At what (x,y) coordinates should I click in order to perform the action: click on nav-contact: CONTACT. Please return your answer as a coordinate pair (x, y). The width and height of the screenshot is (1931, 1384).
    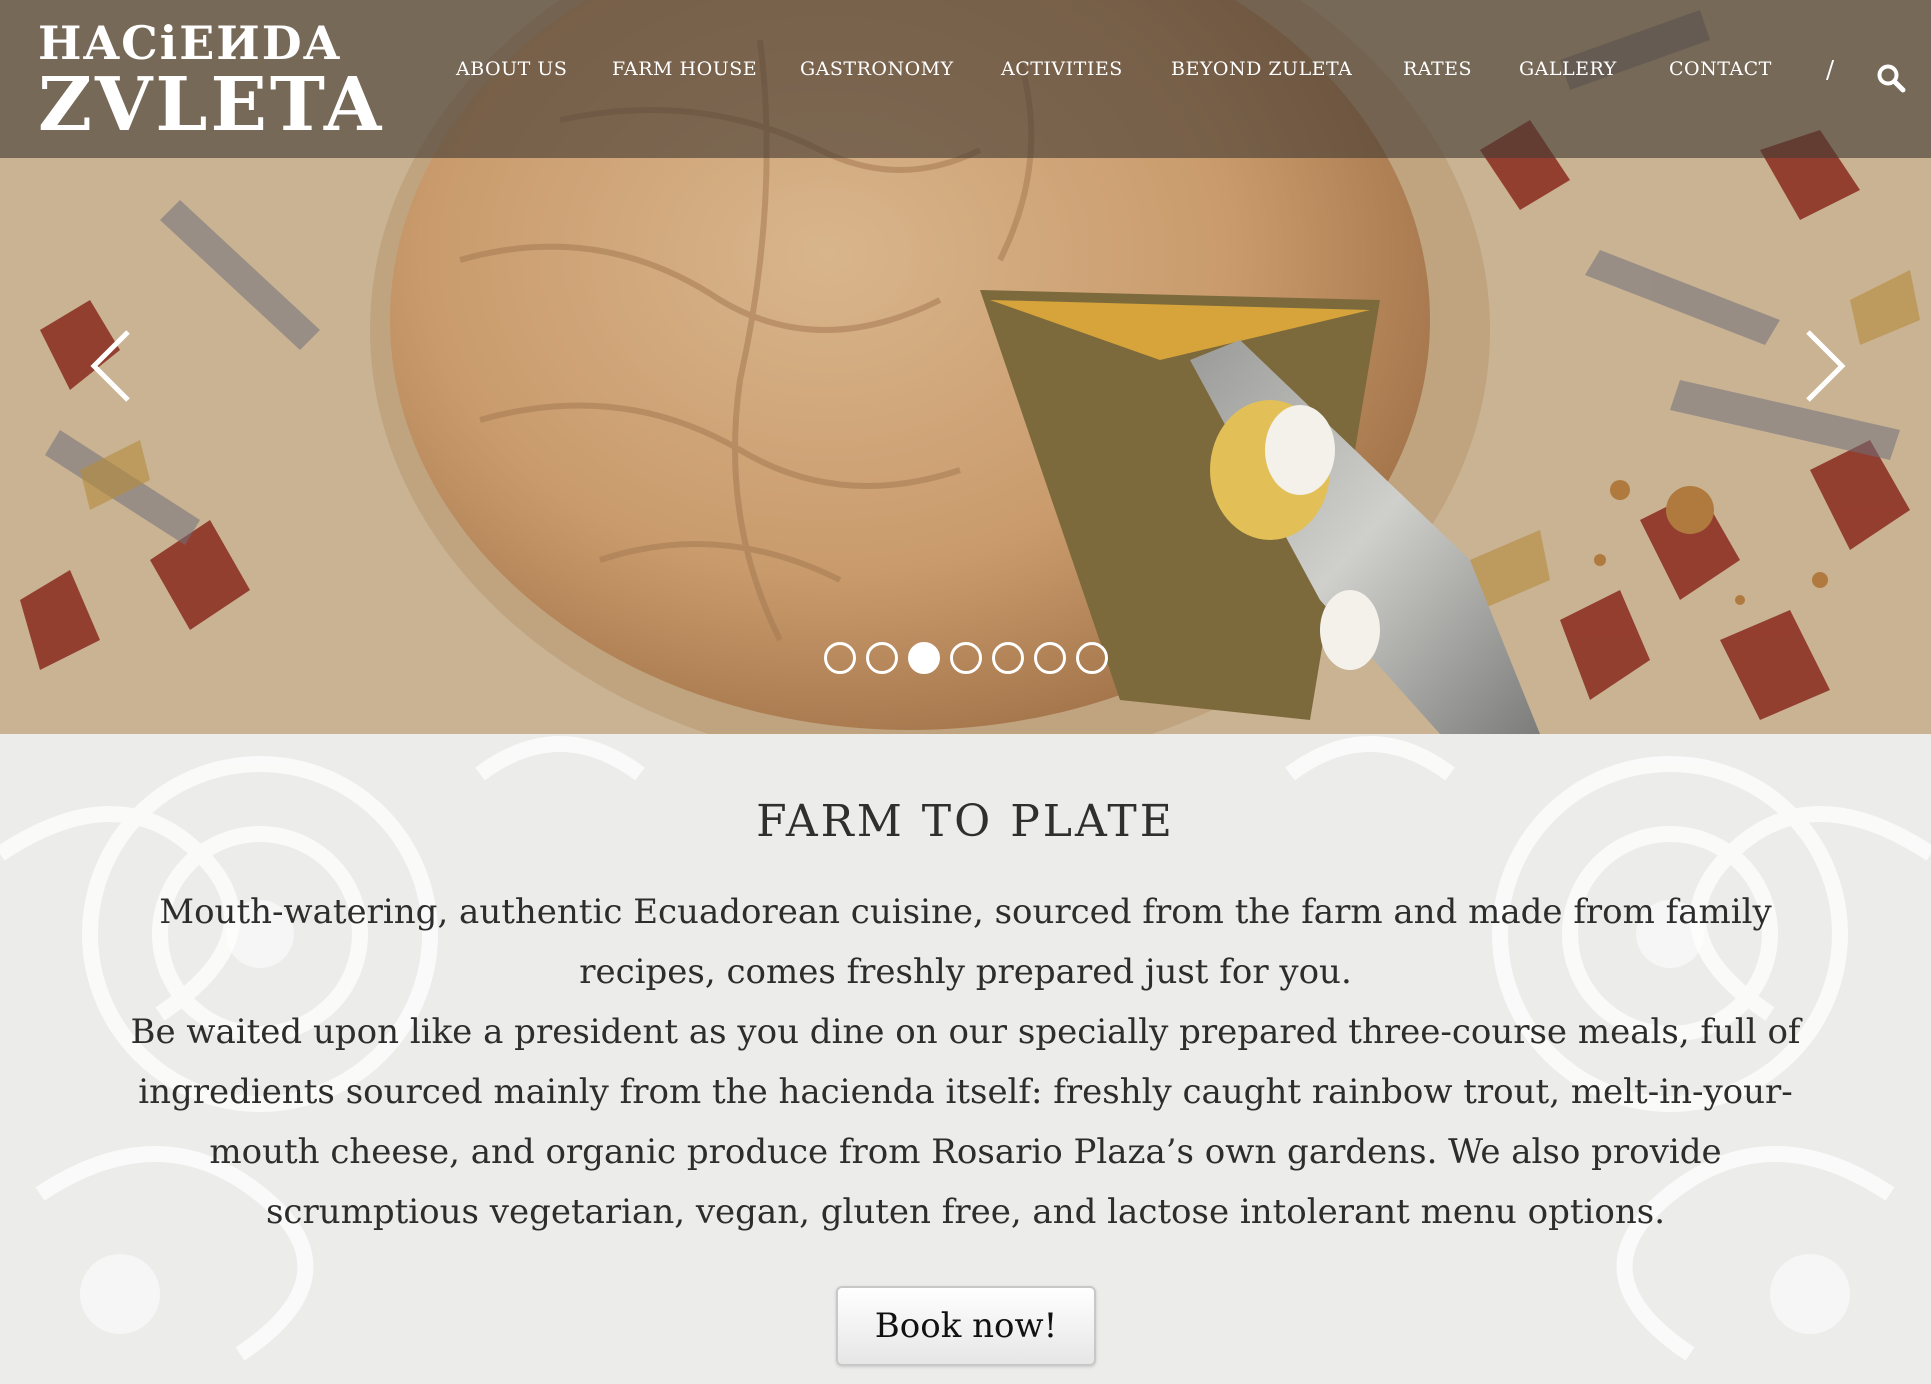
    Looking at the image, I should click on (1720, 69).